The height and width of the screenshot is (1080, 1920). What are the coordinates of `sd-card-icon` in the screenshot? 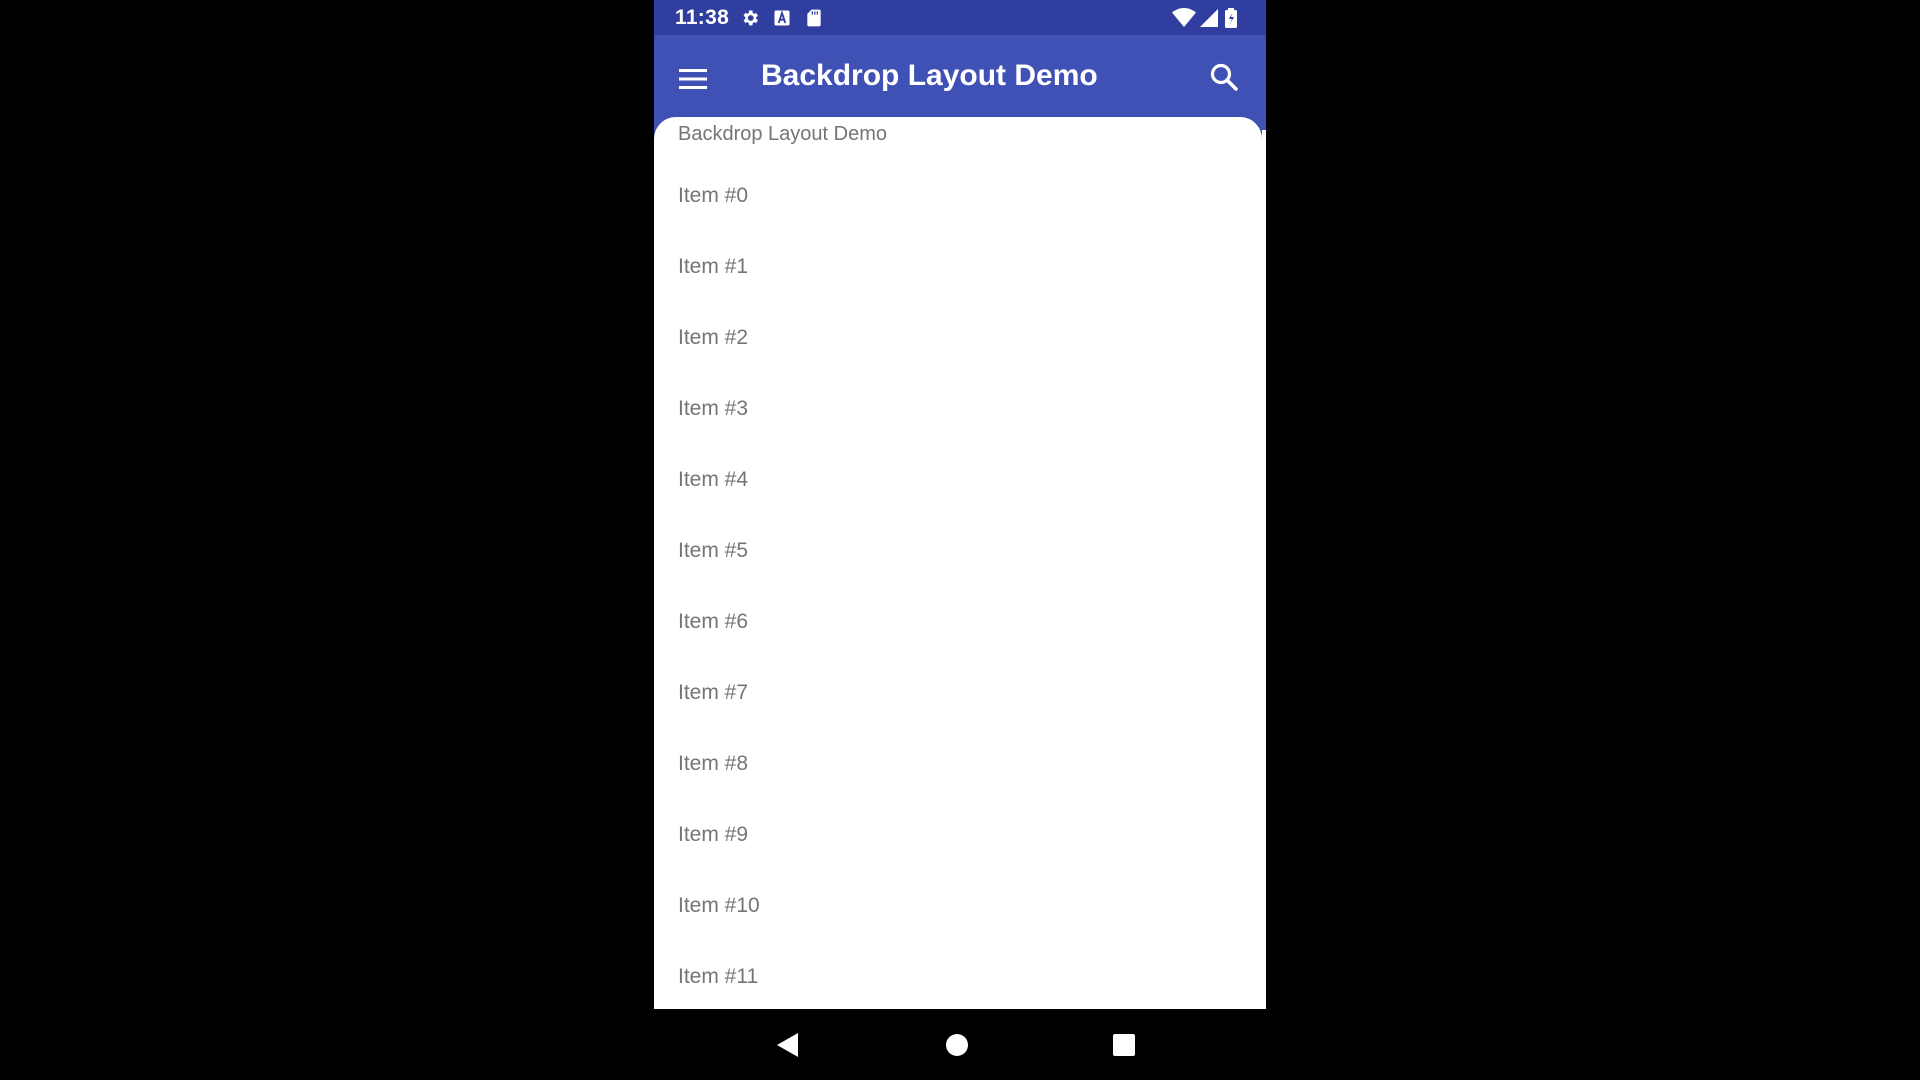 It's located at (814, 18).